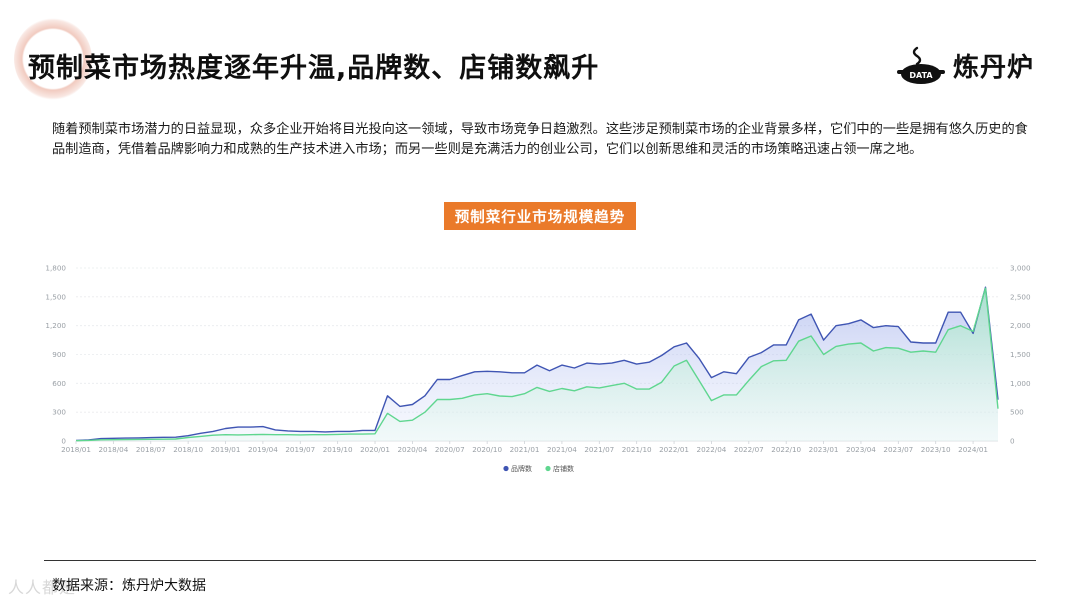  I want to click on right-tick-label: 3,000, so click(1020, 268).